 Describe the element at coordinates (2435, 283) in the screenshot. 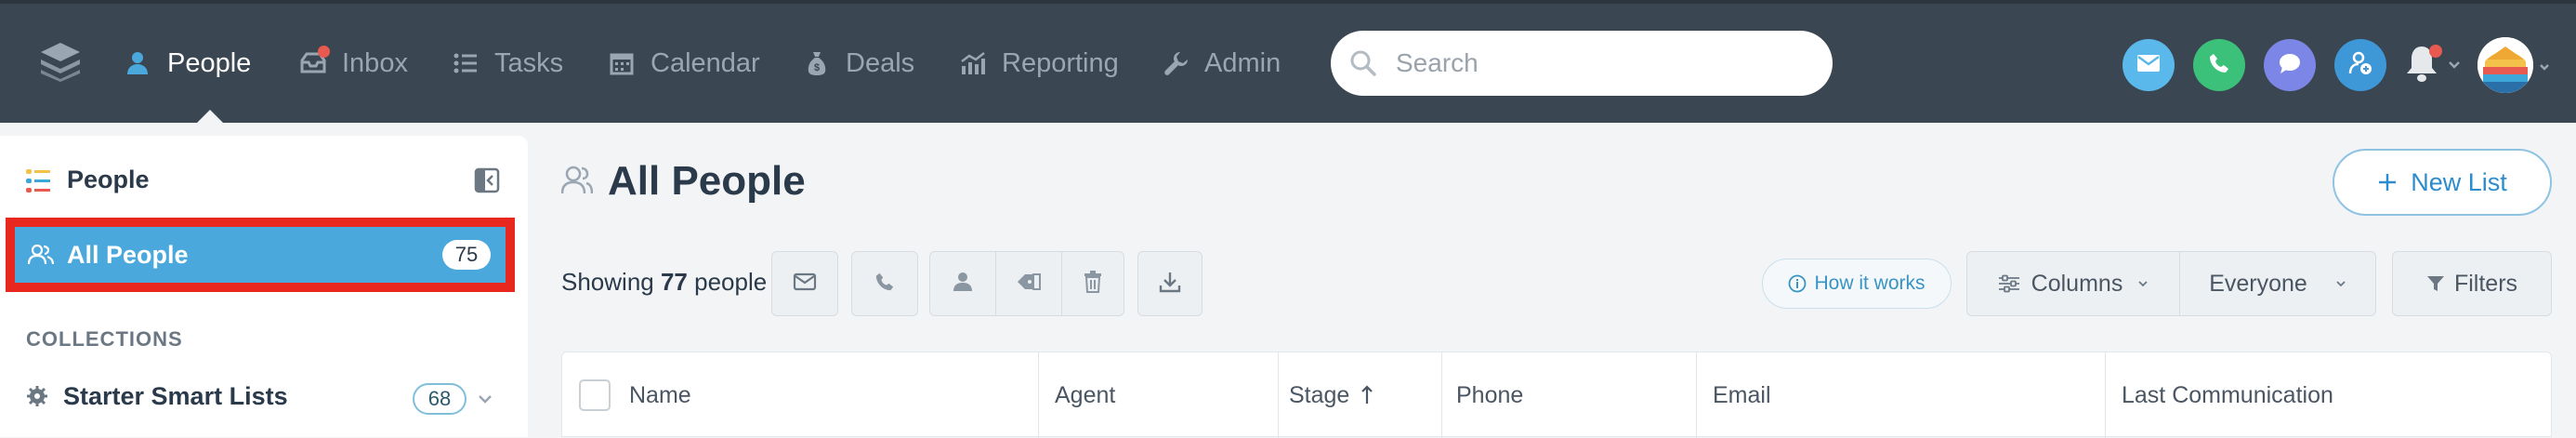

I see `funnel-icon` at that location.